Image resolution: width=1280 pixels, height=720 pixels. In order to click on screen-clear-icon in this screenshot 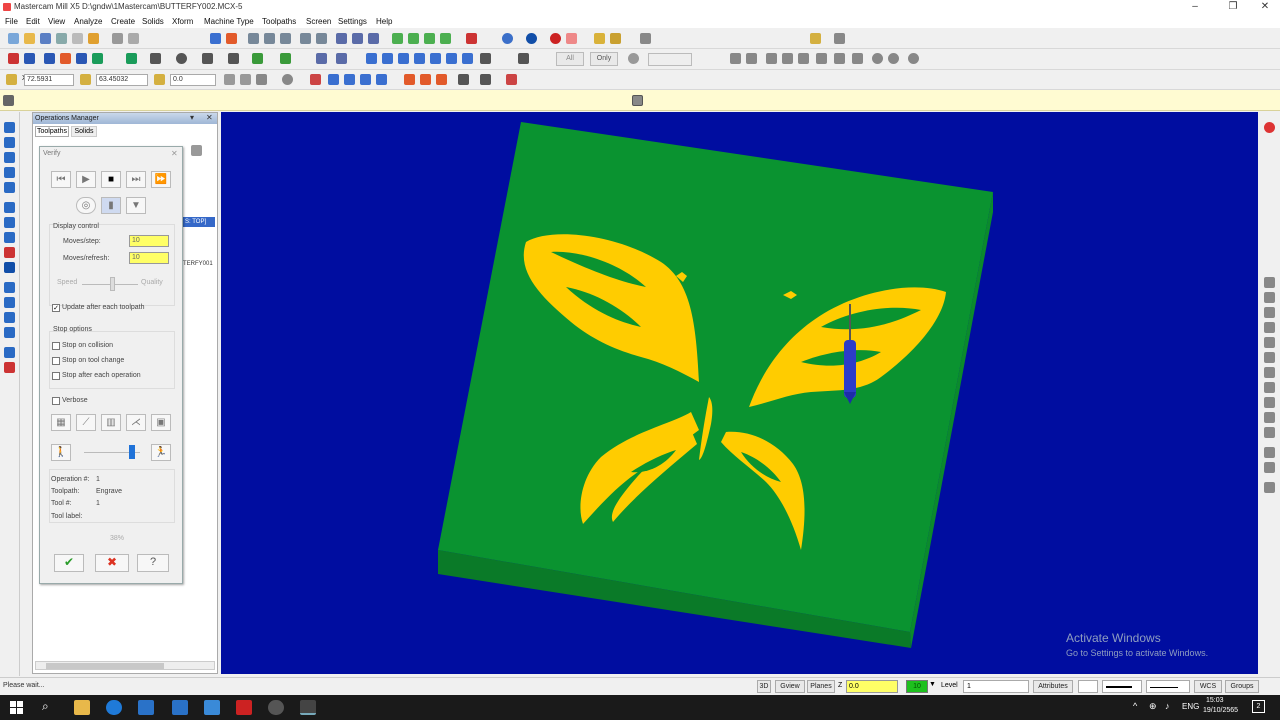, I will do `click(471, 38)`.